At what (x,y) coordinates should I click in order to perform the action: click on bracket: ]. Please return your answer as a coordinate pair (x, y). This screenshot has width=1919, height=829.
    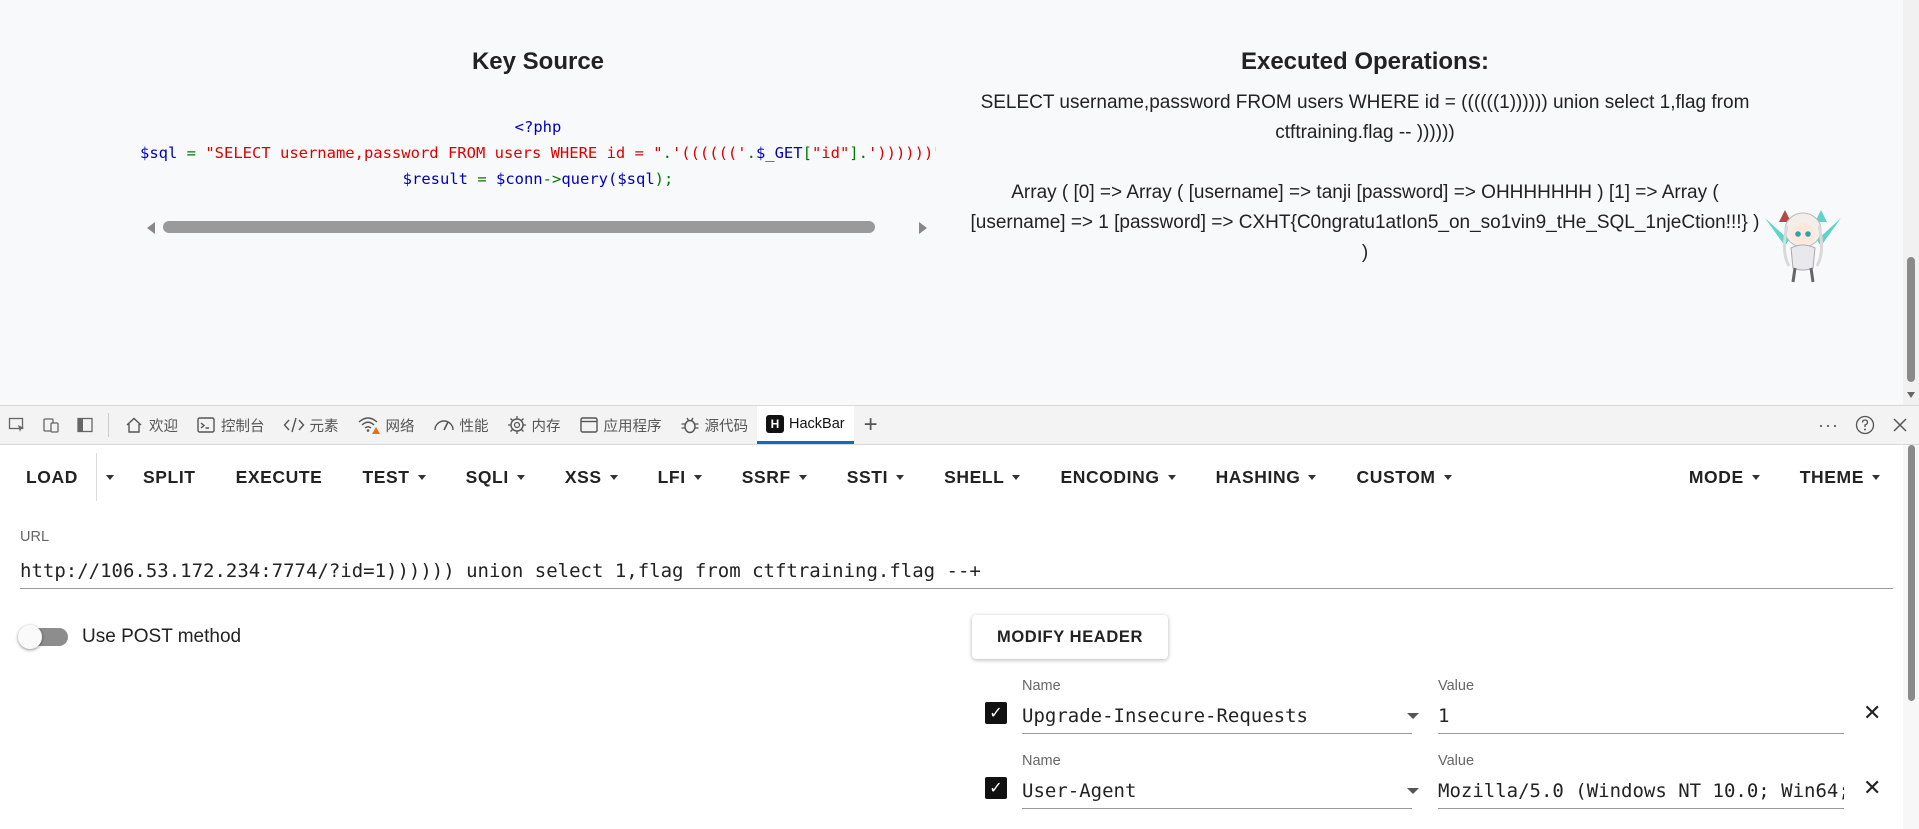
    Looking at the image, I should click on (854, 153).